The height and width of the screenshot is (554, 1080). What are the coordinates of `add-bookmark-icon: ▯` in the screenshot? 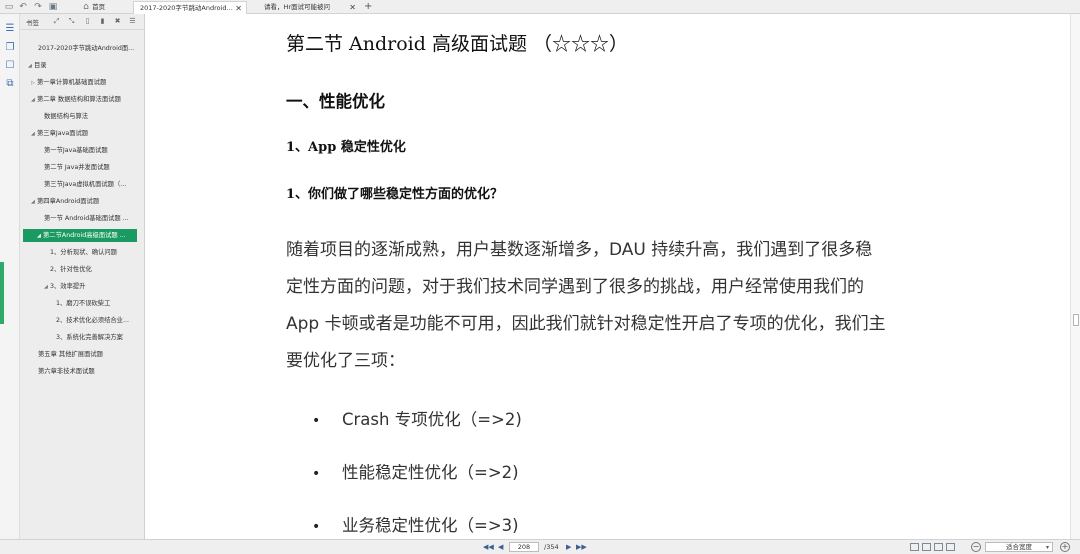 It's located at (87, 21).